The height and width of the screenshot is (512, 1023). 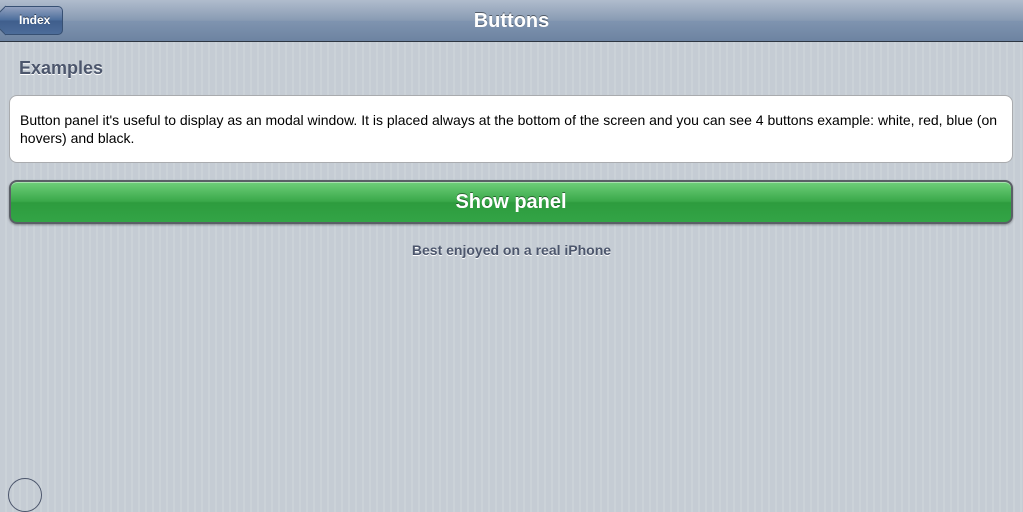 What do you see at coordinates (25, 495) in the screenshot?
I see `home-circle-icon` at bounding box center [25, 495].